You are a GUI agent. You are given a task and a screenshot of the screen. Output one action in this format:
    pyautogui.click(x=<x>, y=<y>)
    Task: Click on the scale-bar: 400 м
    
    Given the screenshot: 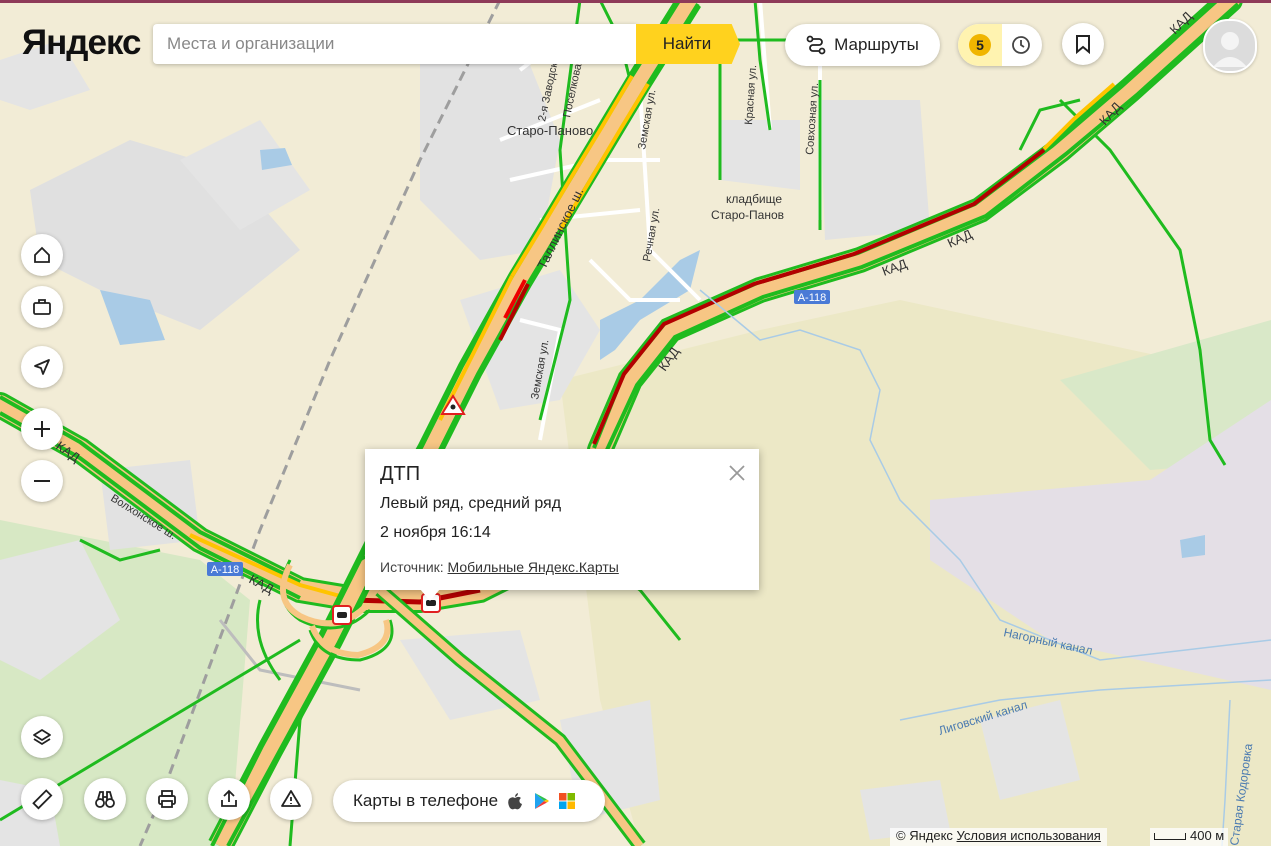 What is the action you would take?
    pyautogui.click(x=1189, y=837)
    